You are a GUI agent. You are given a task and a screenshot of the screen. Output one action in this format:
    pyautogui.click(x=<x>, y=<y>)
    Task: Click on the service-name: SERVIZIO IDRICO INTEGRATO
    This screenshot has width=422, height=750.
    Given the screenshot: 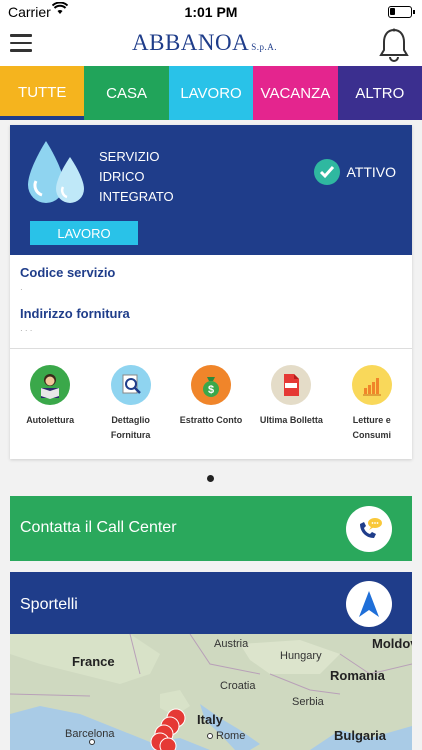 What is the action you would take?
    pyautogui.click(x=136, y=176)
    